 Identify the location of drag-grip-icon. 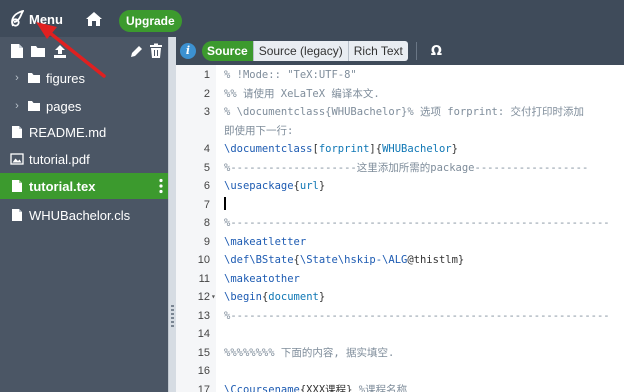
(172, 316).